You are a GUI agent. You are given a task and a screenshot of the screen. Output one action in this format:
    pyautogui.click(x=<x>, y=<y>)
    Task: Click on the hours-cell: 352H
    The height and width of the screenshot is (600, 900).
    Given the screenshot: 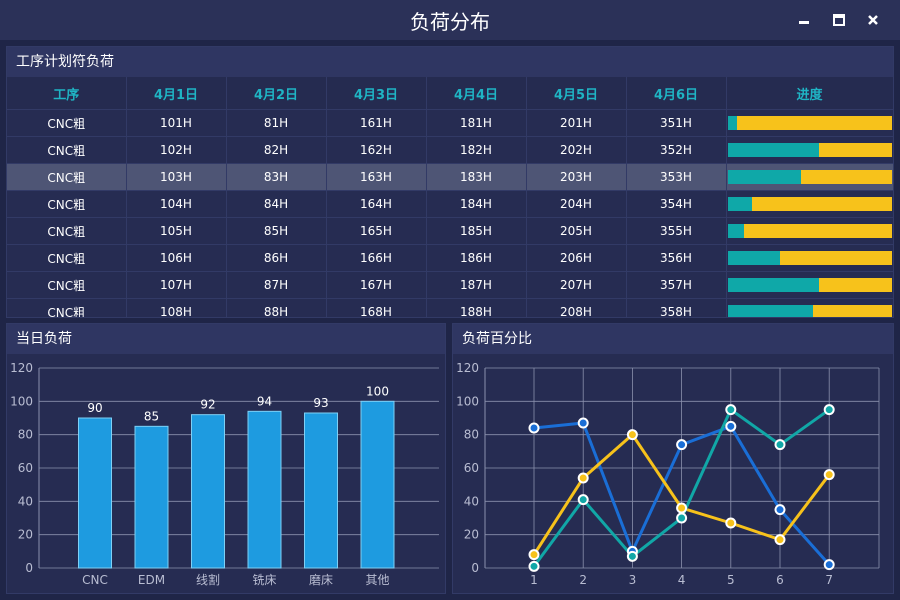 What is the action you would take?
    pyautogui.click(x=676, y=150)
    